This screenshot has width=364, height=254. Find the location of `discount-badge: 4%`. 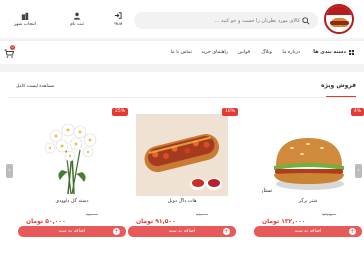

discount-badge: 4% is located at coordinates (357, 112).